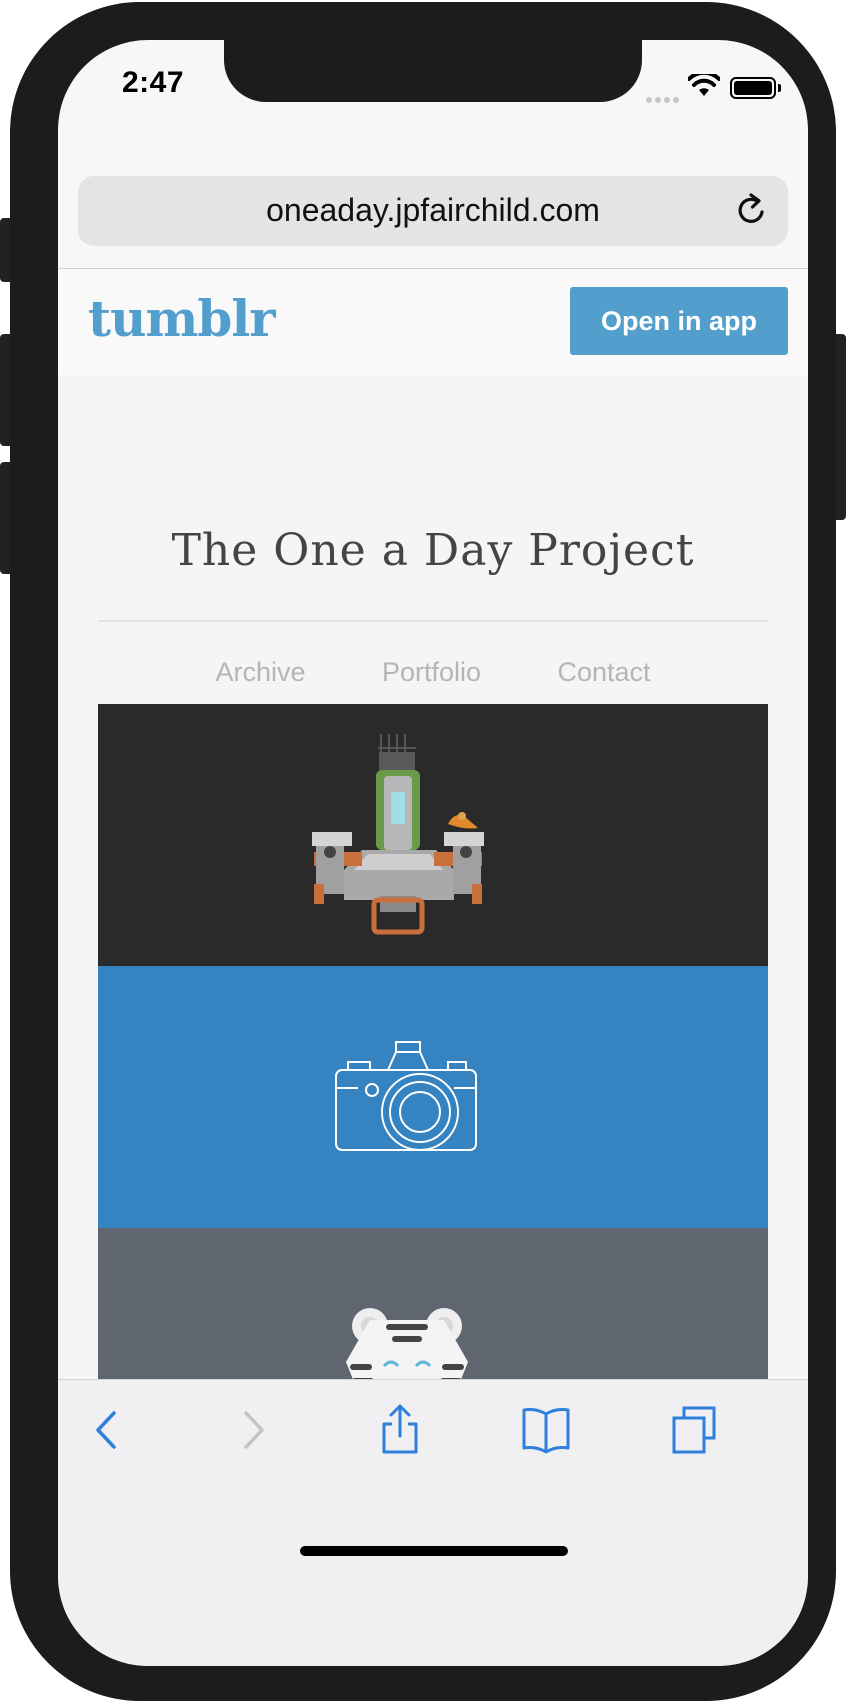 The height and width of the screenshot is (1705, 846). Describe the element at coordinates (704, 85) in the screenshot. I see `wifi-icon` at that location.